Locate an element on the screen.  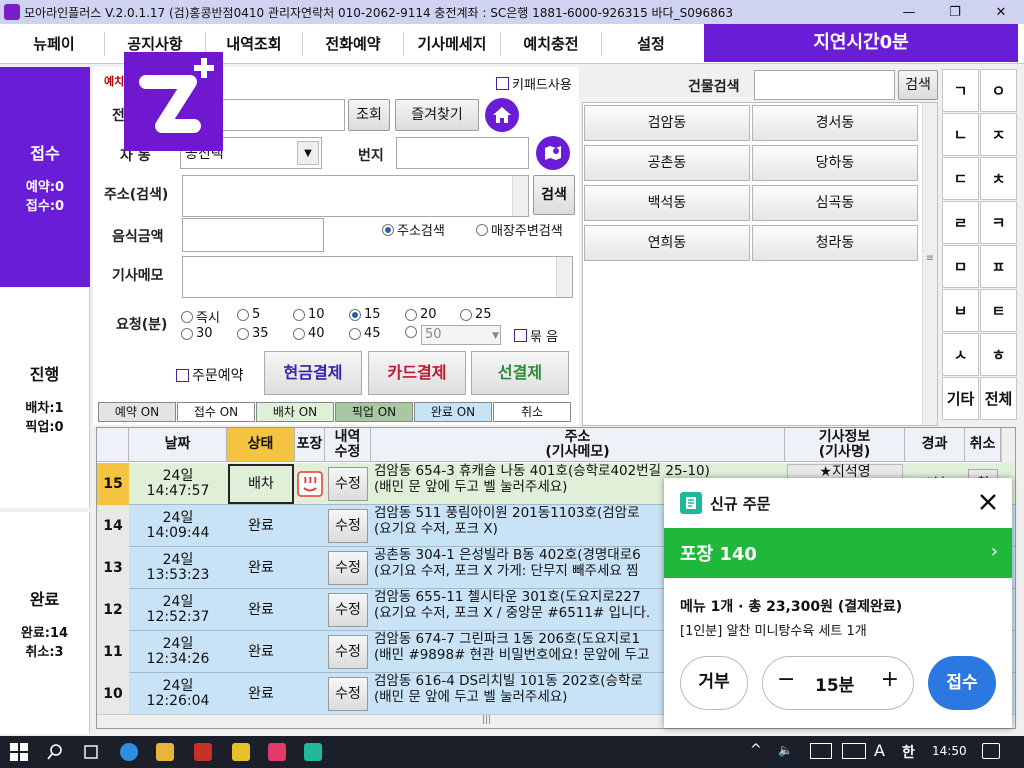
keypad-key: ㄷ is located at coordinates (960, 178).